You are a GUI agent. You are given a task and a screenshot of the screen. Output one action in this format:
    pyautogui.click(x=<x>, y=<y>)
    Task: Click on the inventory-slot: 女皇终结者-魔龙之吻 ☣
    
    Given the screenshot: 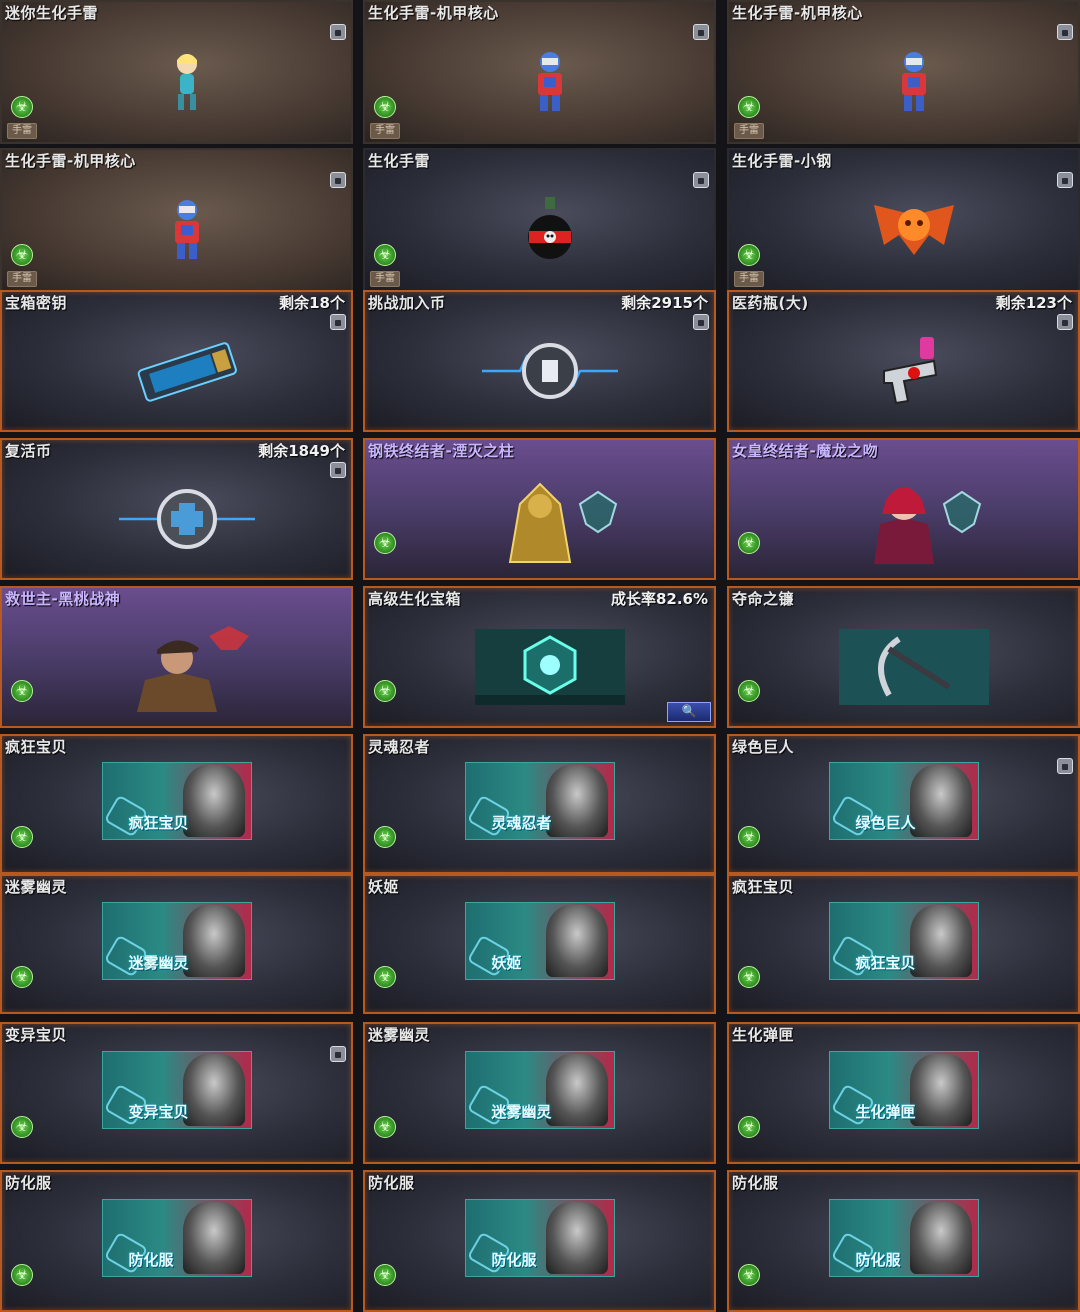 What is the action you would take?
    pyautogui.click(x=903, y=509)
    